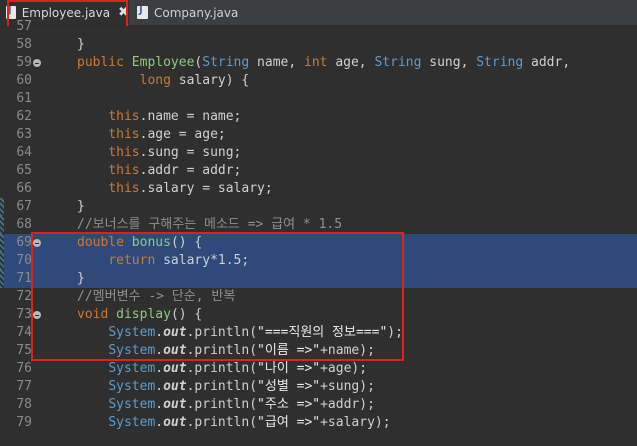 Image resolution: width=637 pixels, height=446 pixels. I want to click on code-token: public, so click(104, 62).